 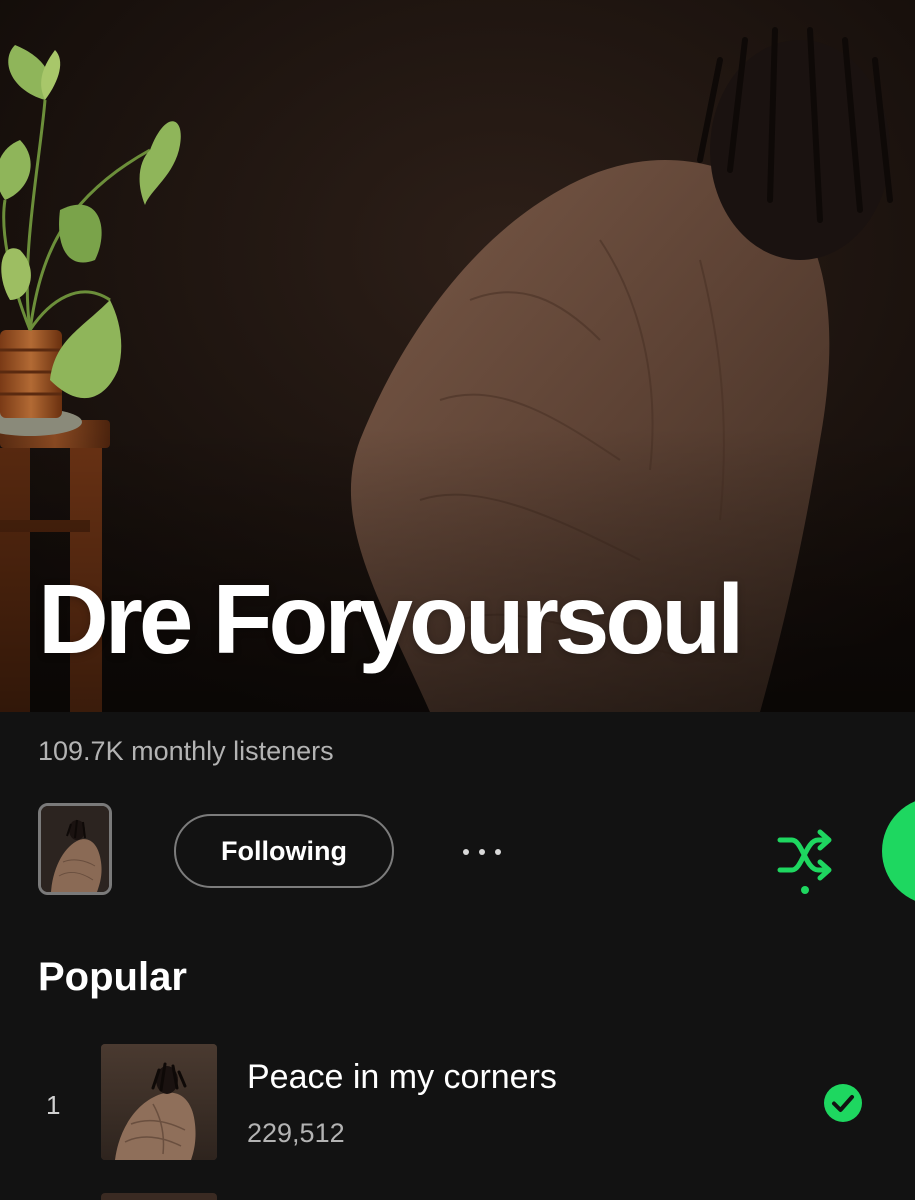 I want to click on track-artwork, so click(x=159, y=1102).